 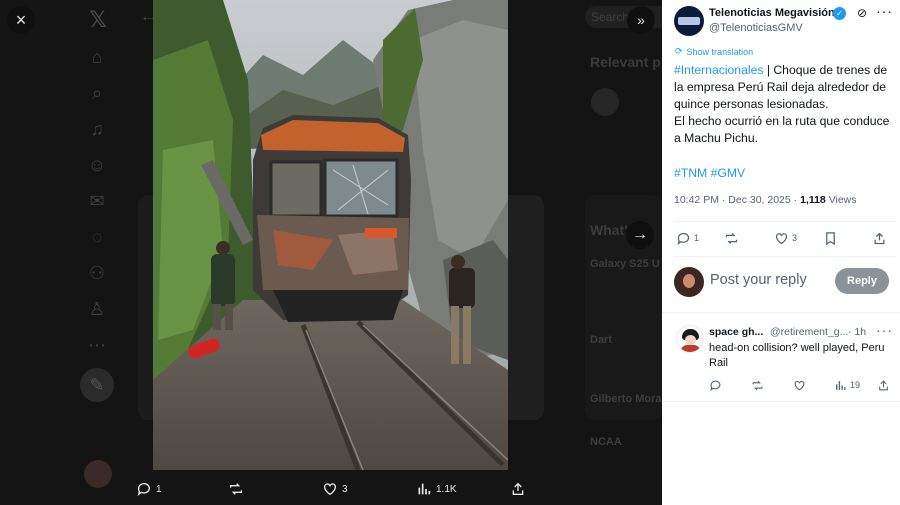 I want to click on media-views-button: 1.1K, so click(x=436, y=489).